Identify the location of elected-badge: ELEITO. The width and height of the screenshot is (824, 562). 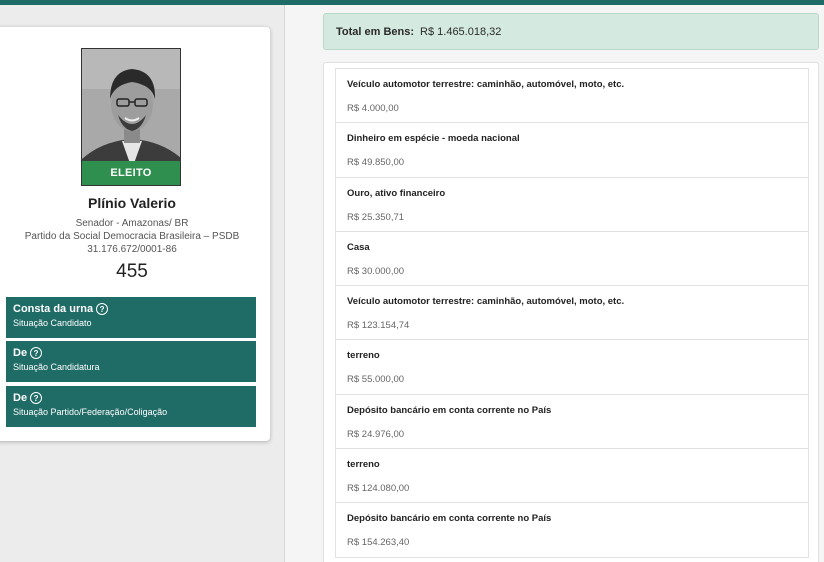
(131, 173).